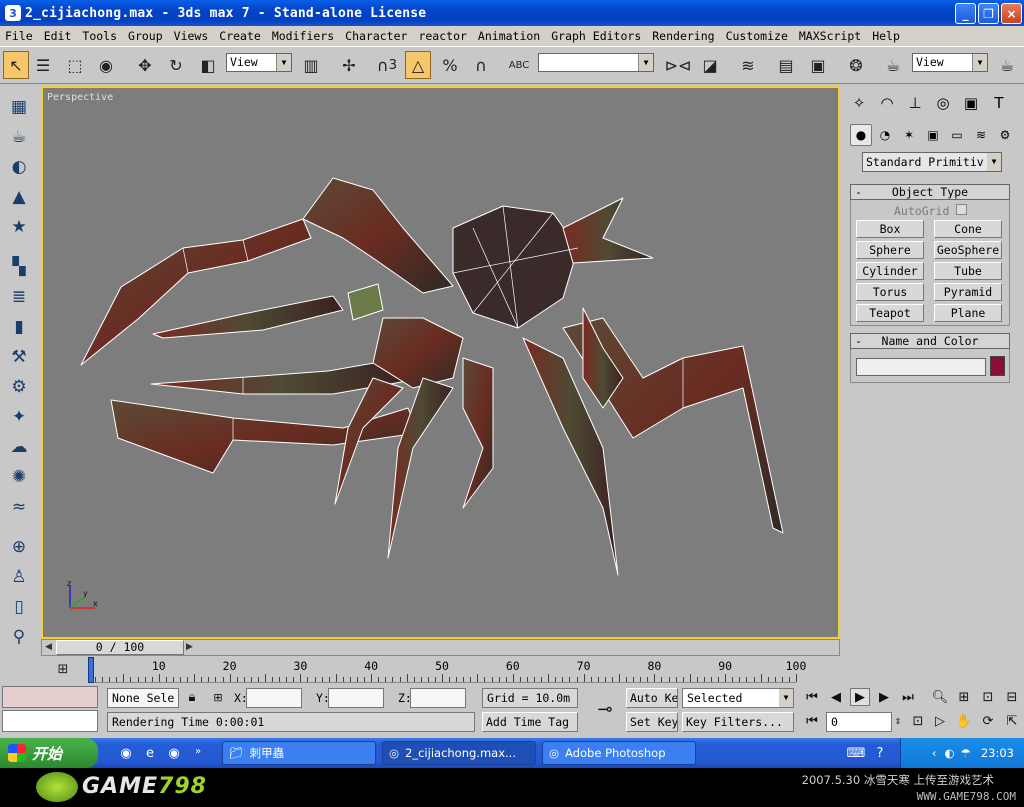 The image size is (1024, 807). Describe the element at coordinates (880, 753) in the screenshot. I see `help-tray-icon: ?` at that location.